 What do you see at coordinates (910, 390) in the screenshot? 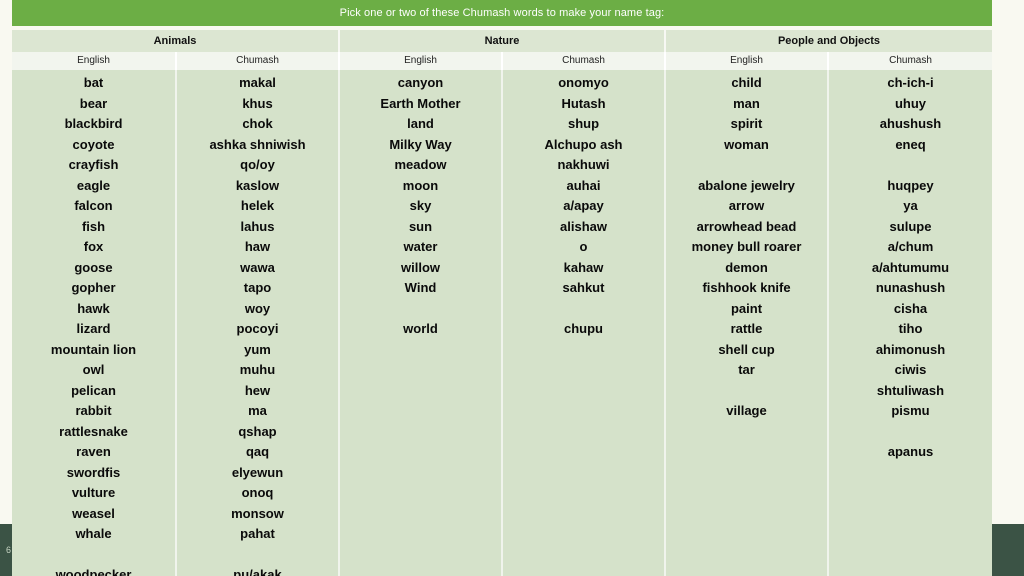
I see `word-item: shtuliwash` at bounding box center [910, 390].